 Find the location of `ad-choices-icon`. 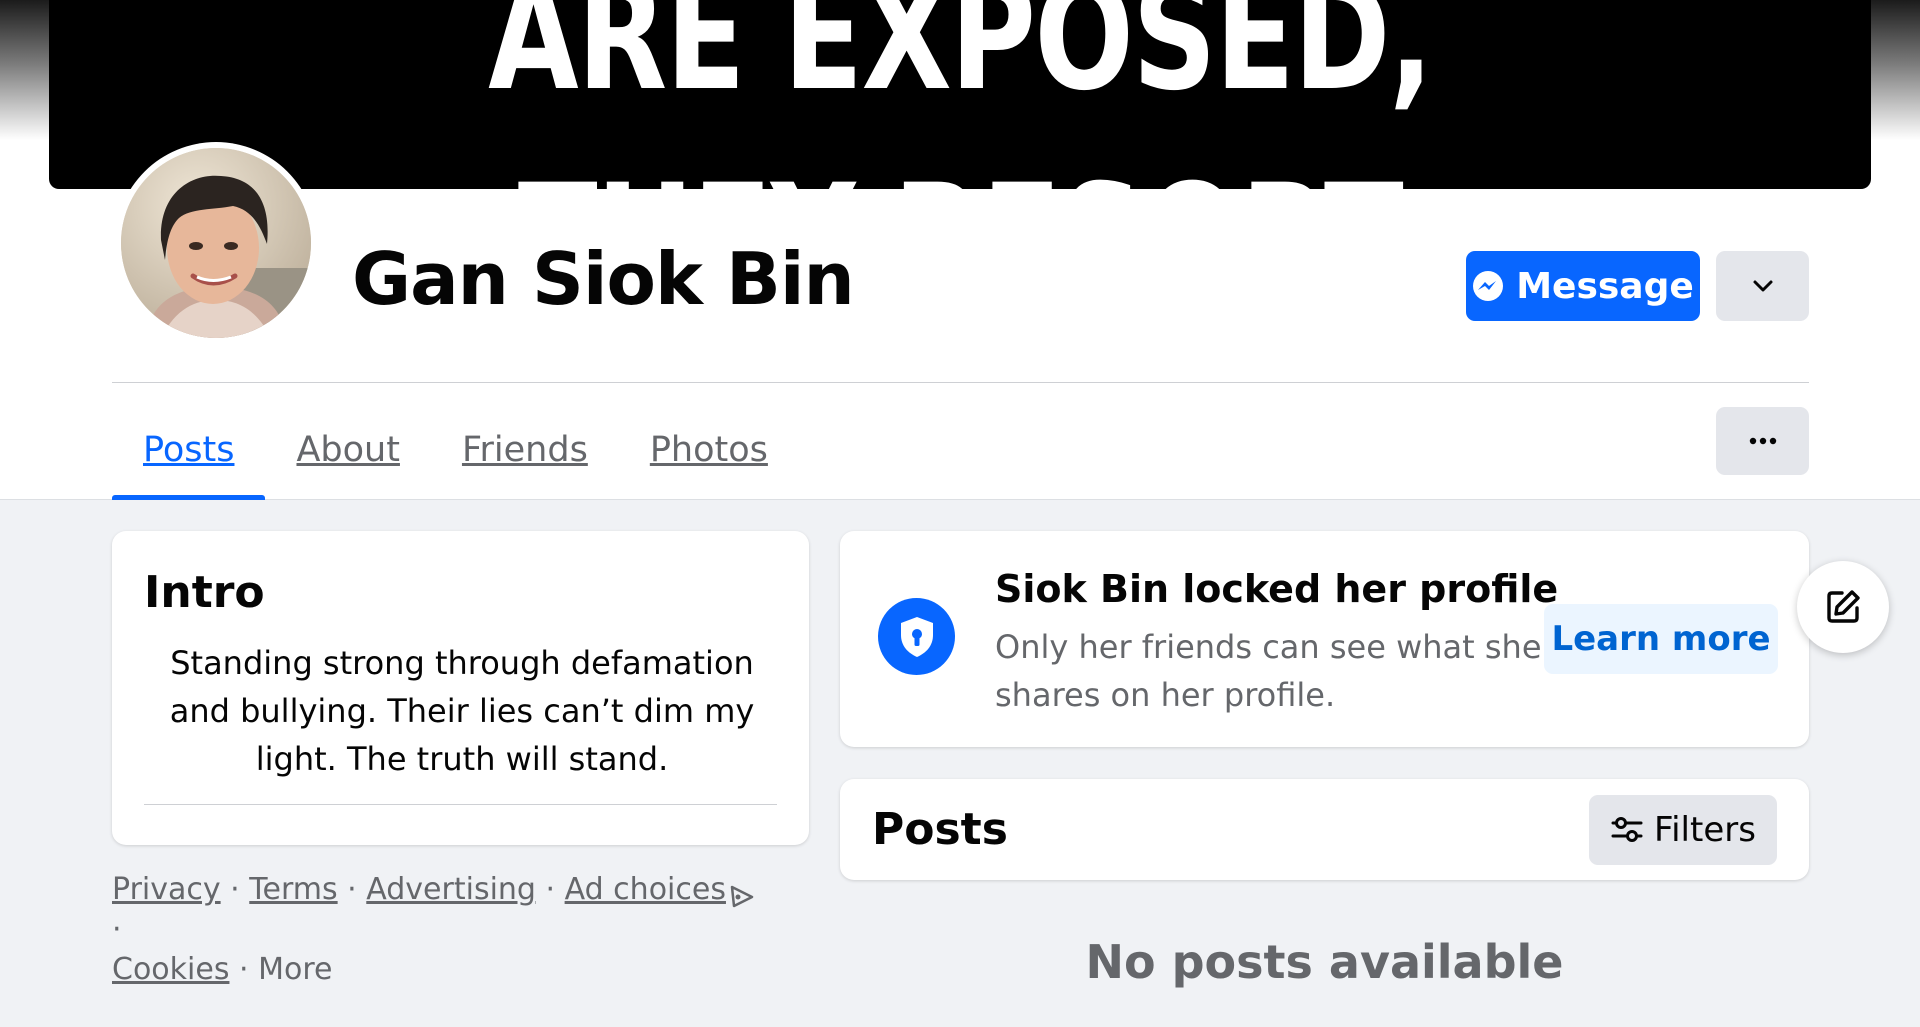

ad-choices-icon is located at coordinates (742, 896).